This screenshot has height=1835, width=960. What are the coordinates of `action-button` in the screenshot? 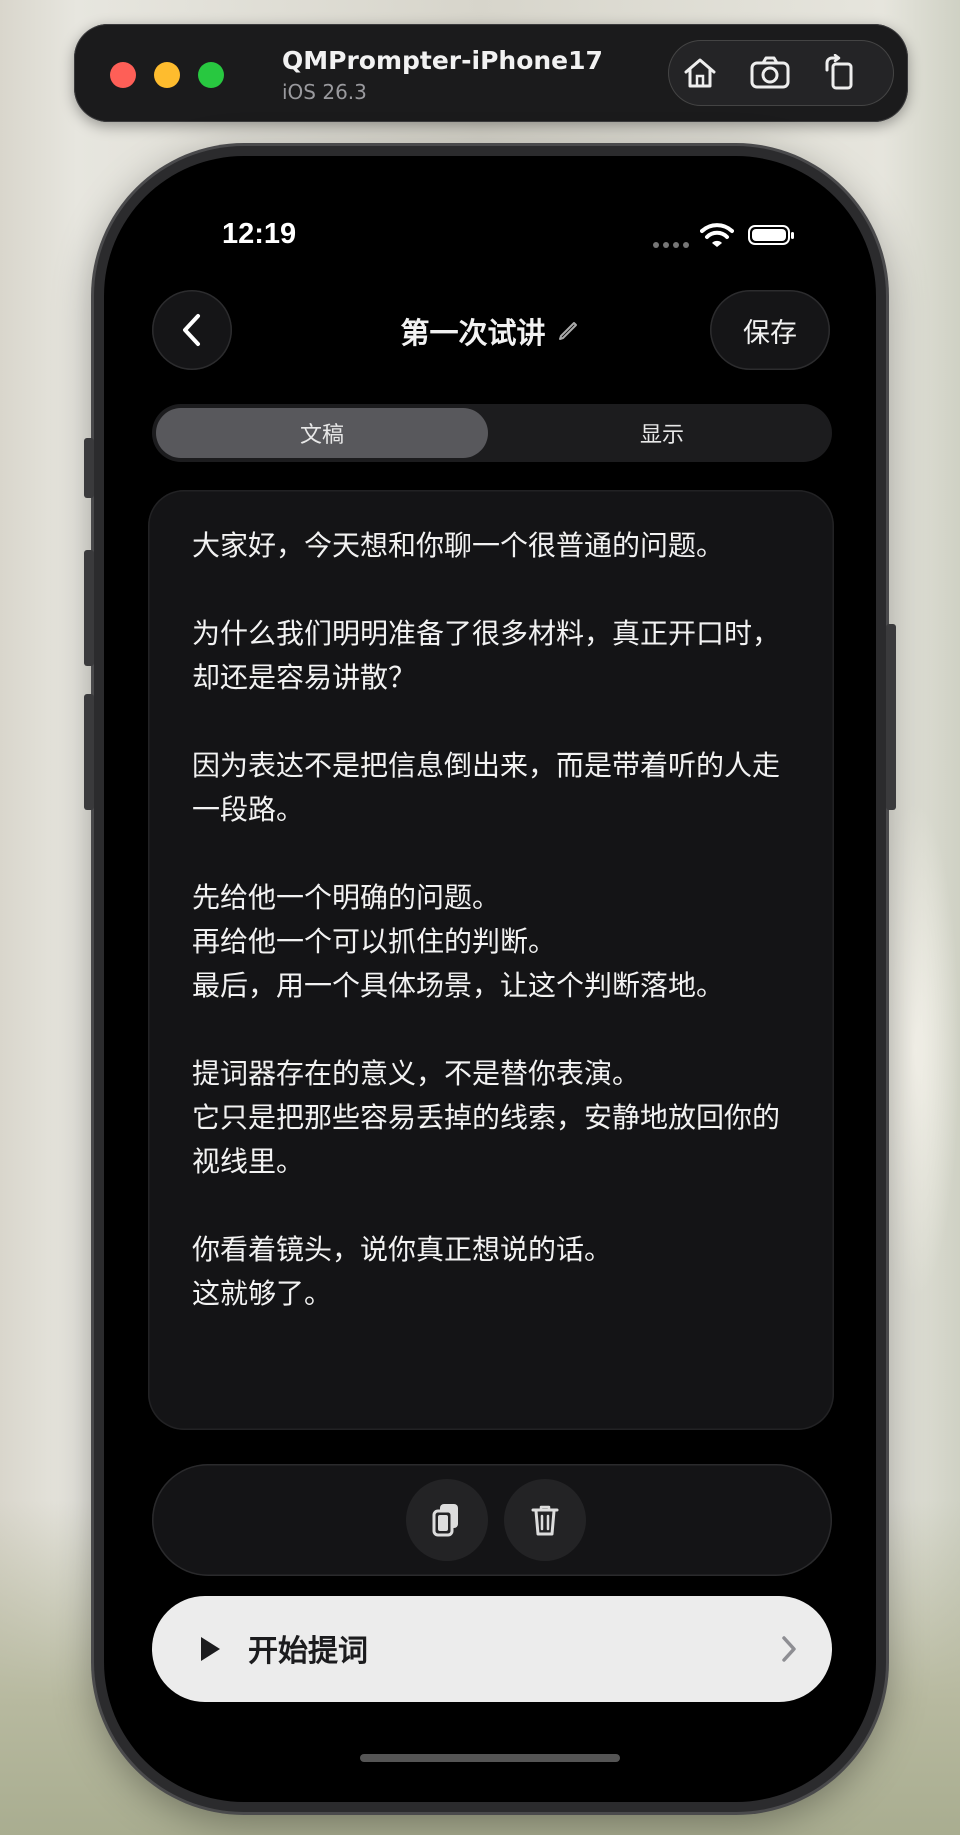 It's located at (89, 468).